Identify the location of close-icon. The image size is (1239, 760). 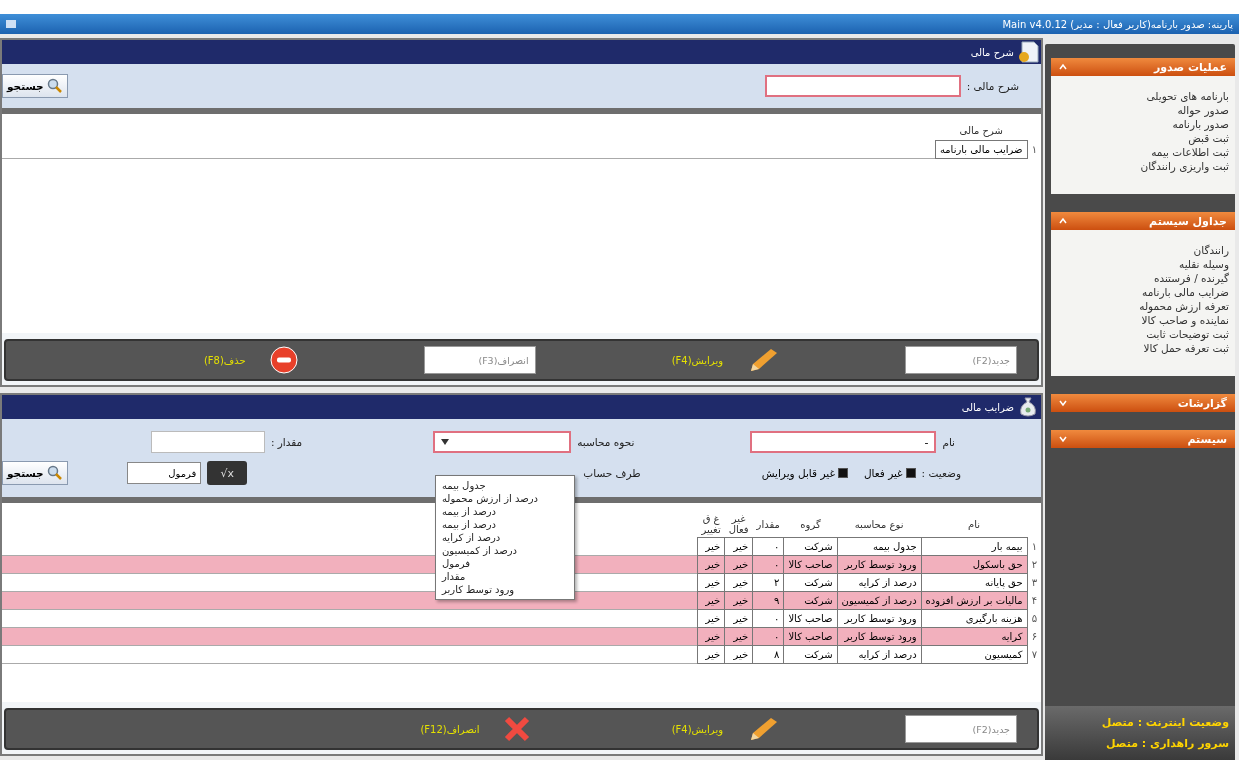
(516, 729).